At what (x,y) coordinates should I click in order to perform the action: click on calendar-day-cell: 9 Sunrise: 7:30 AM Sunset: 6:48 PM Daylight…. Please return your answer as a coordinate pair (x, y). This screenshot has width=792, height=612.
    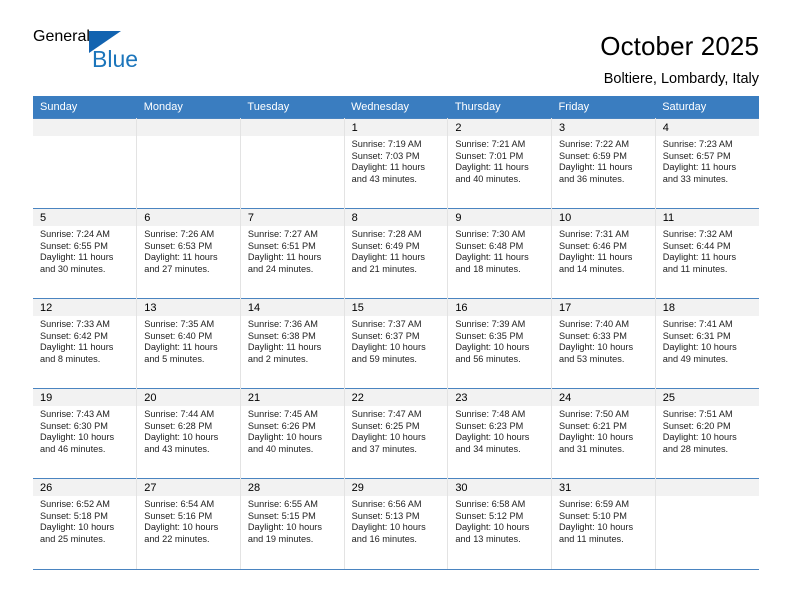
    Looking at the image, I should click on (500, 253).